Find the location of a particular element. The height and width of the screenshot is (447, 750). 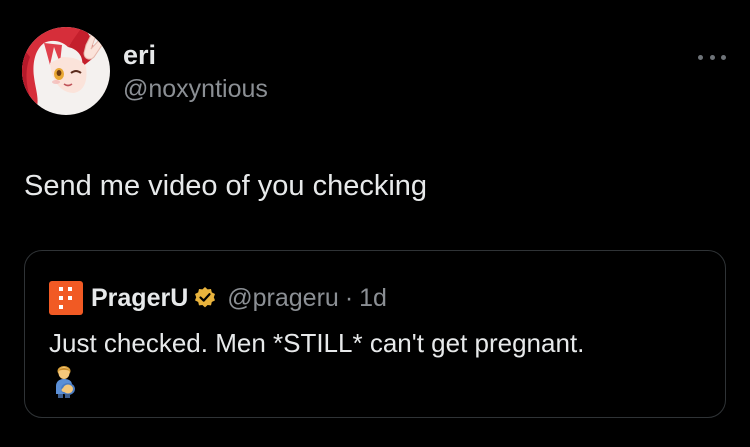

author-display-name: eri is located at coordinates (195, 55).